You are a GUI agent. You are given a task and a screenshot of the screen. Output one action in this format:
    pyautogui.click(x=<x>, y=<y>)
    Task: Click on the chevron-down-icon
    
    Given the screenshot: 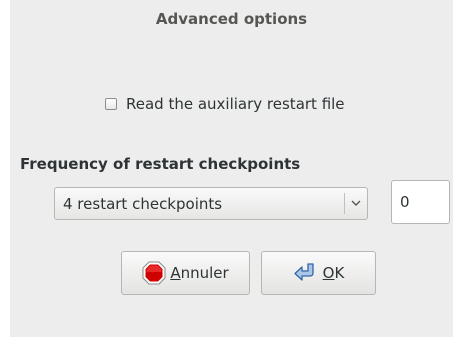 What is the action you would take?
    pyautogui.click(x=356, y=203)
    